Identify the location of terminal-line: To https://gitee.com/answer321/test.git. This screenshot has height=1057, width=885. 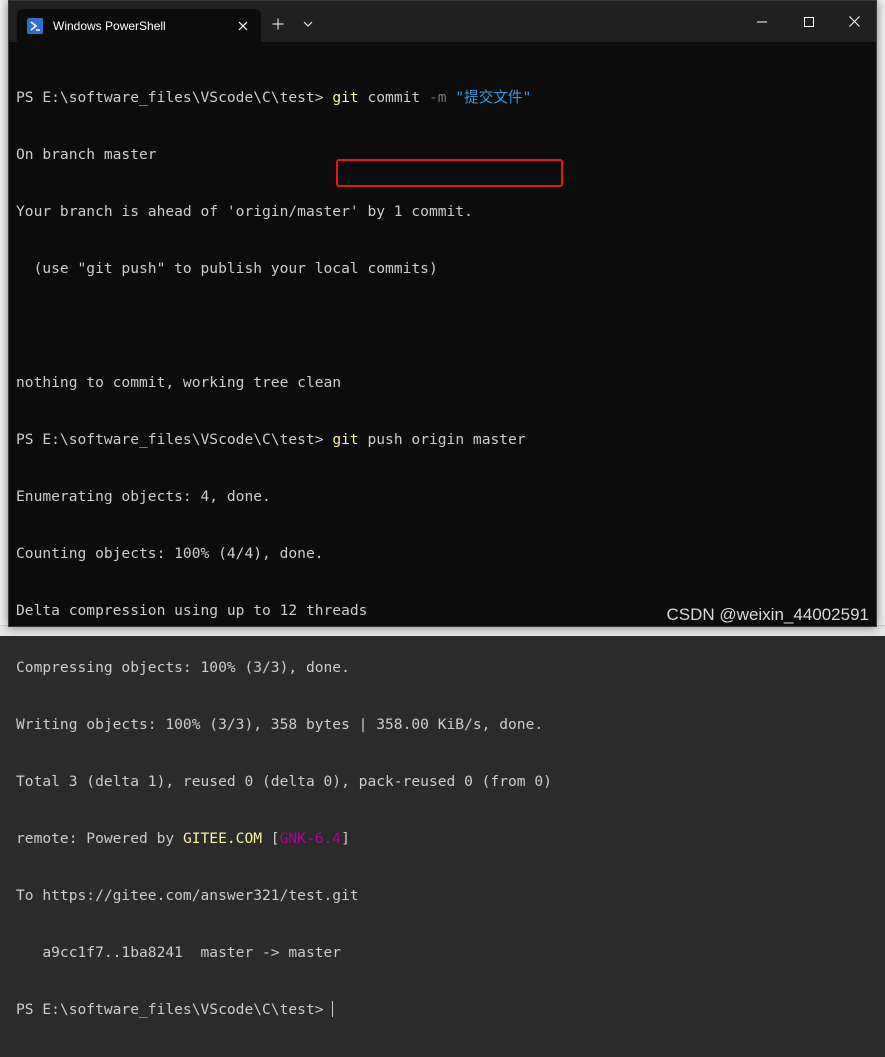
(441, 895).